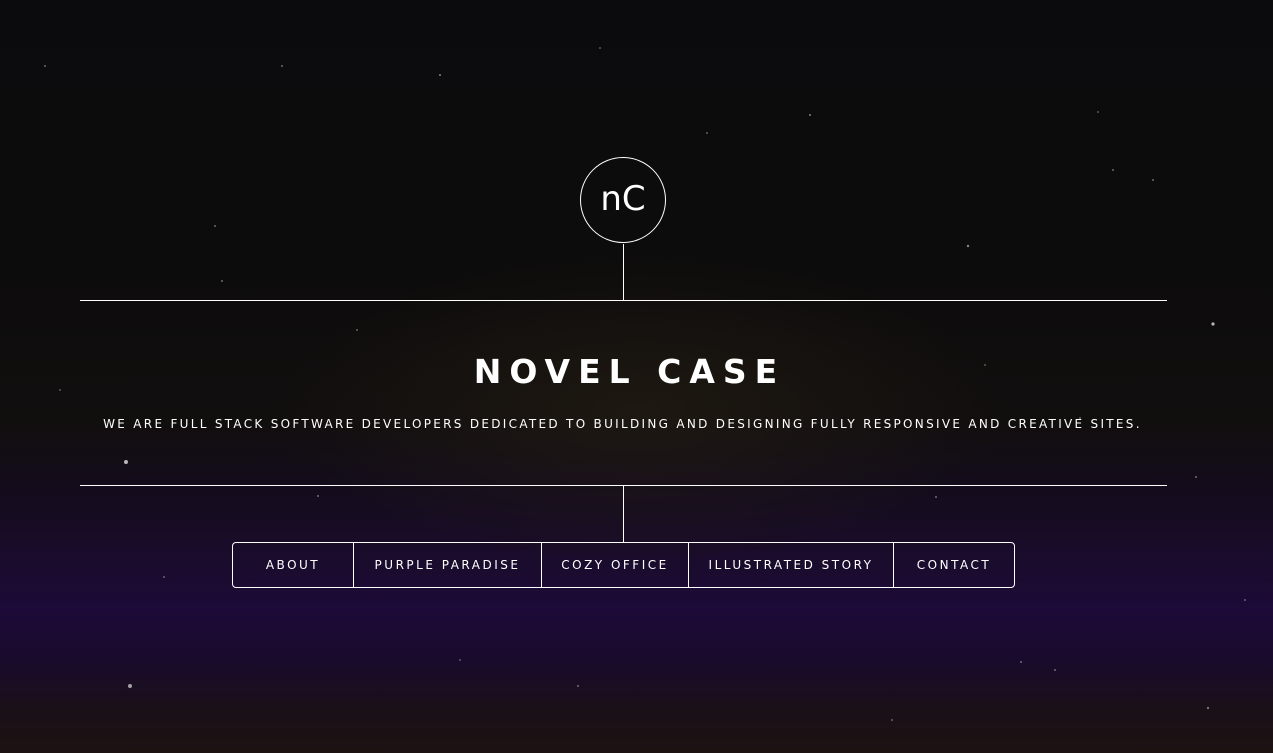 The height and width of the screenshot is (753, 1273). I want to click on logo-text: nC, so click(623, 199).